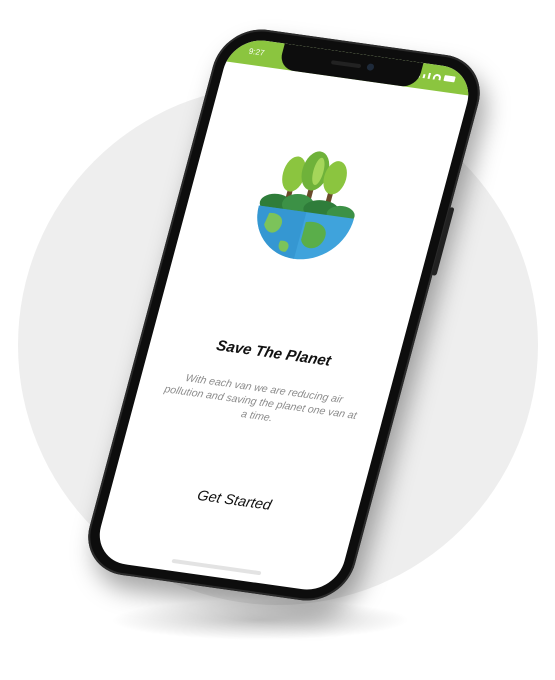 This screenshot has height=680, width=555. I want to click on status-icons, so click(436, 77).